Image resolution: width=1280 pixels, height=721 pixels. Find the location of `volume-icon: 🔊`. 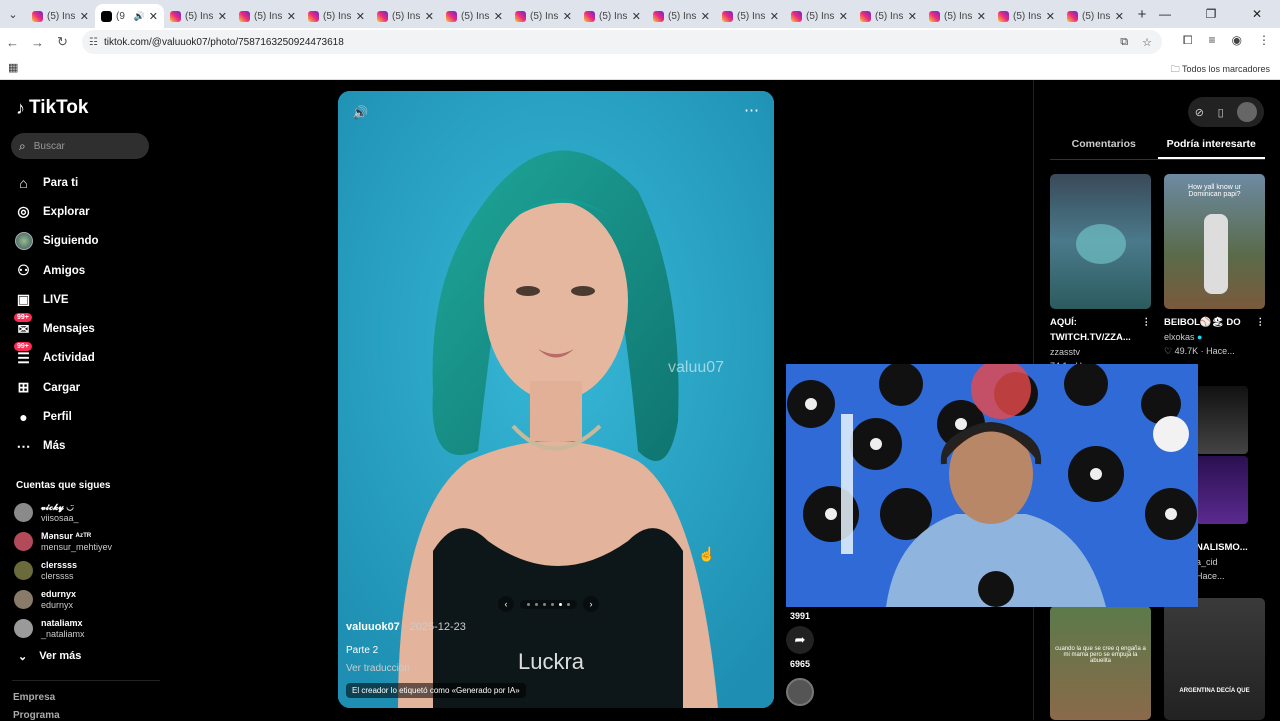

volume-icon: 🔊 is located at coordinates (360, 113).